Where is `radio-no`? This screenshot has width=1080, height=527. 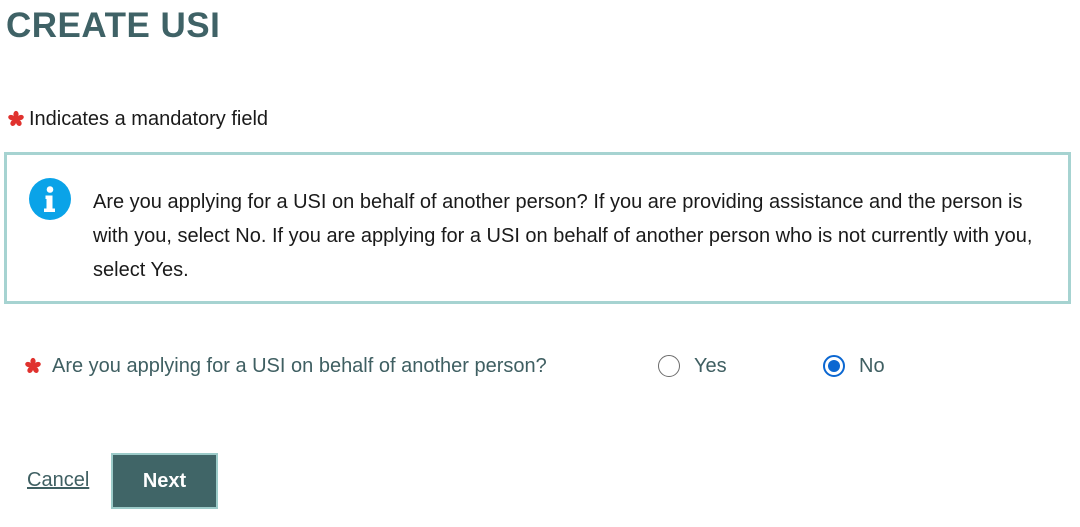
radio-no is located at coordinates (834, 366).